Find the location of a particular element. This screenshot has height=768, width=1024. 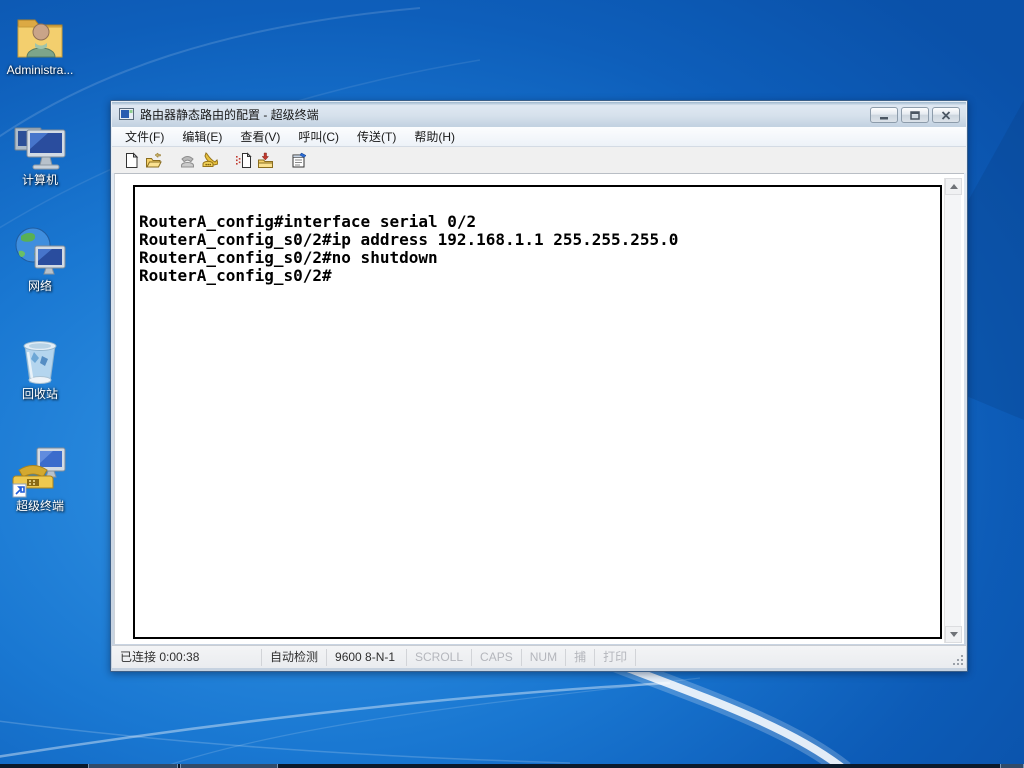

open-button is located at coordinates (153, 160).